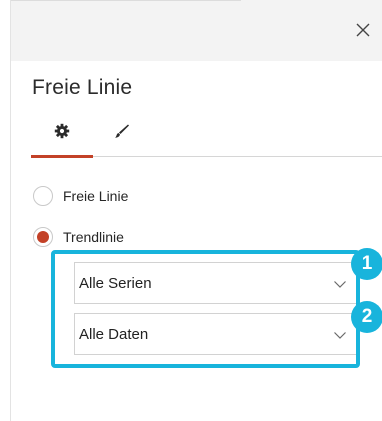 This screenshot has width=382, height=421. What do you see at coordinates (5, 210) in the screenshot?
I see `left-edge` at bounding box center [5, 210].